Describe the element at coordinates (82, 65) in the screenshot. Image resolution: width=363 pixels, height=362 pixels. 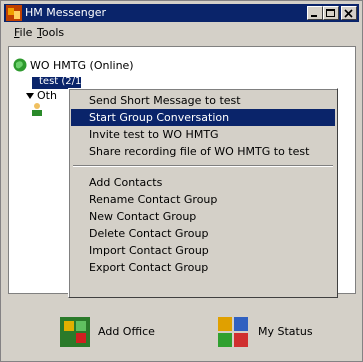
I see `tree-root-label: WO HMTG (Online)` at that location.